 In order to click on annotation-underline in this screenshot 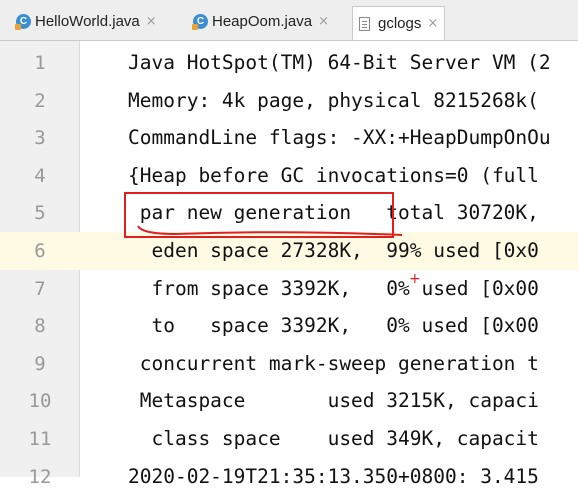, I will do `click(270, 230)`.